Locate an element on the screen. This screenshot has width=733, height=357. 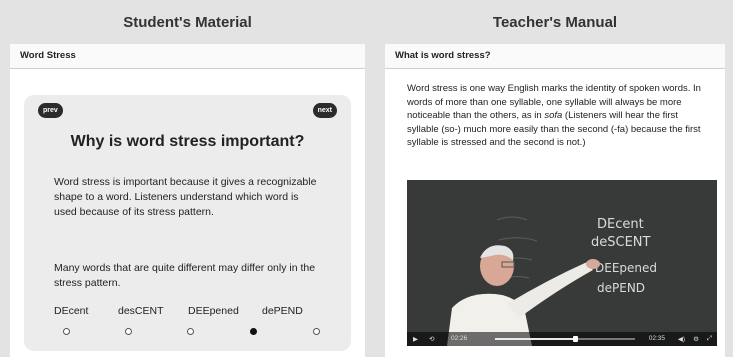
prev-button: prev is located at coordinates (50, 110).